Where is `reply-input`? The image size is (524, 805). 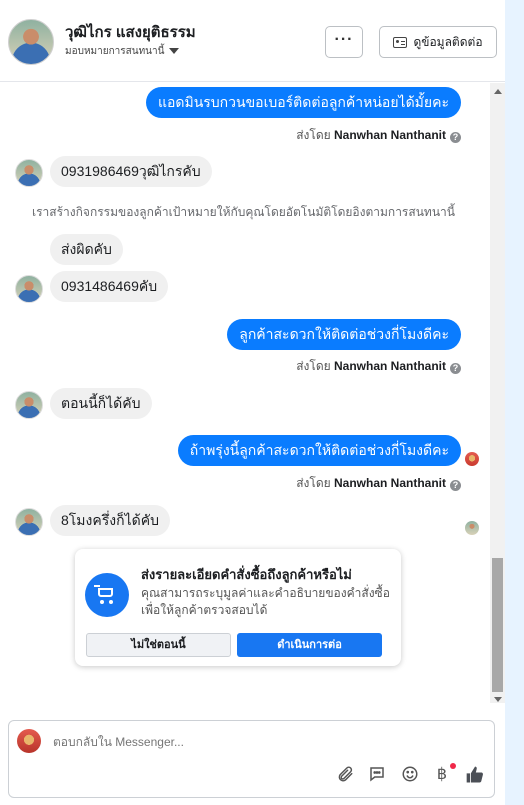 reply-input is located at coordinates (253, 742).